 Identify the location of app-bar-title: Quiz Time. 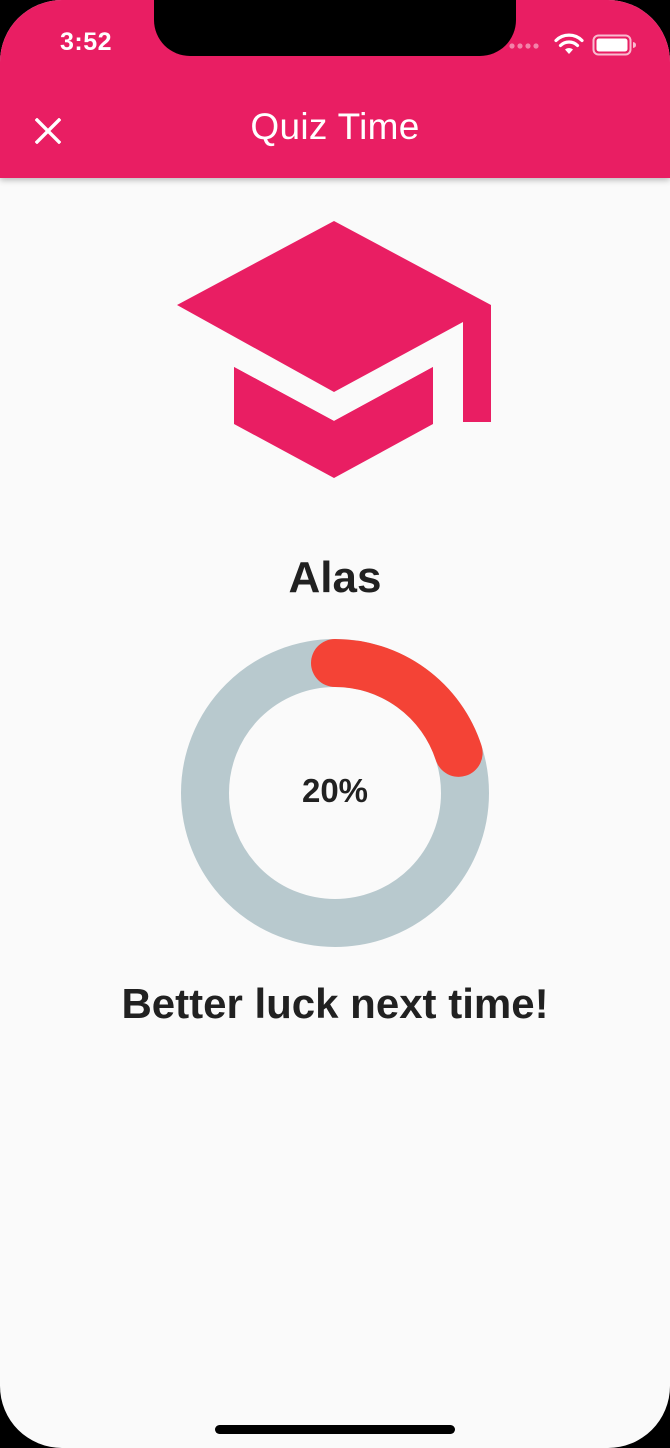
(335, 126).